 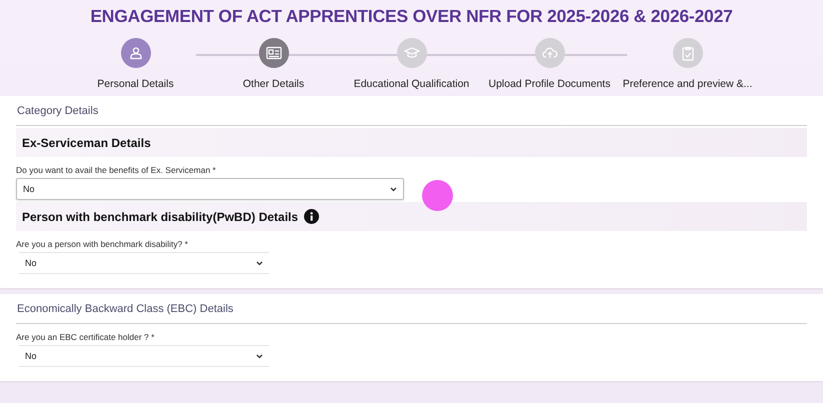 What do you see at coordinates (411, 115) in the screenshot?
I see `panel-title: Category Details` at bounding box center [411, 115].